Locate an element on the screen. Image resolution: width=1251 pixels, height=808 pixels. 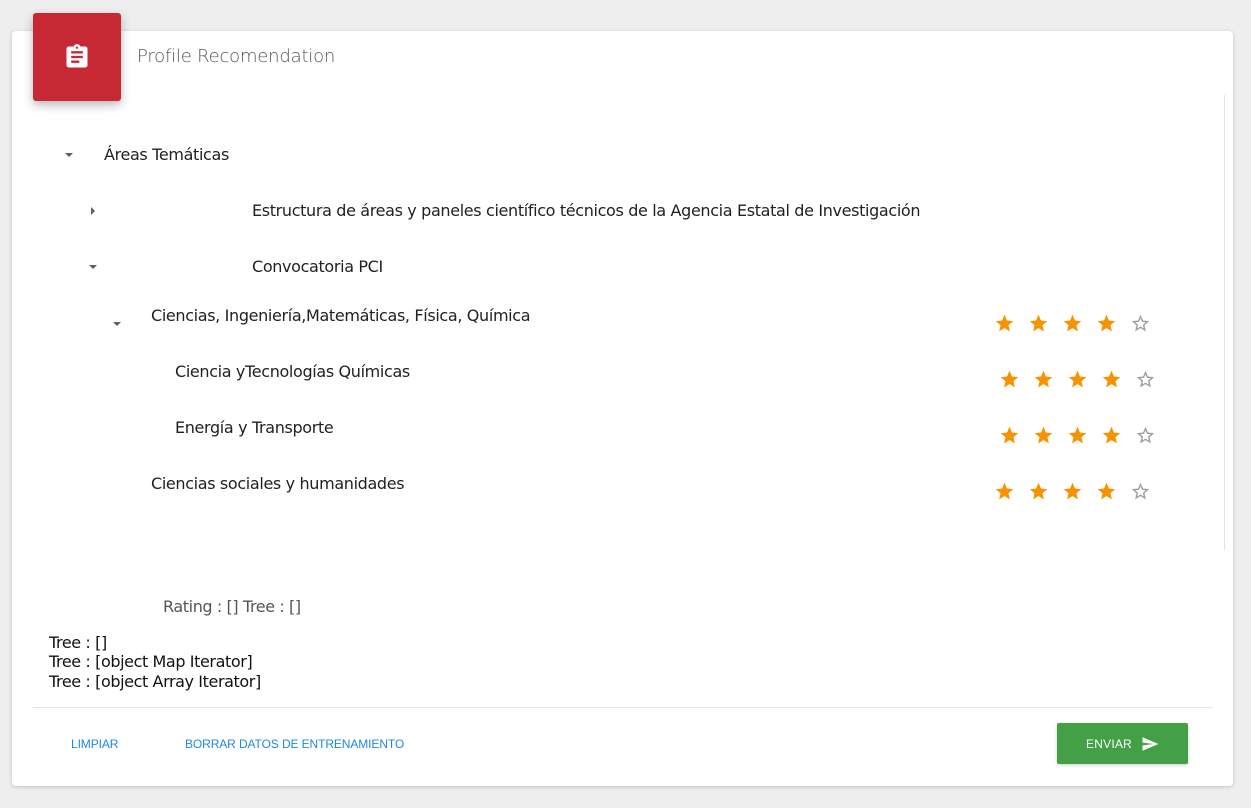
tree-toggle-areas-tematicas is located at coordinates (69, 155).